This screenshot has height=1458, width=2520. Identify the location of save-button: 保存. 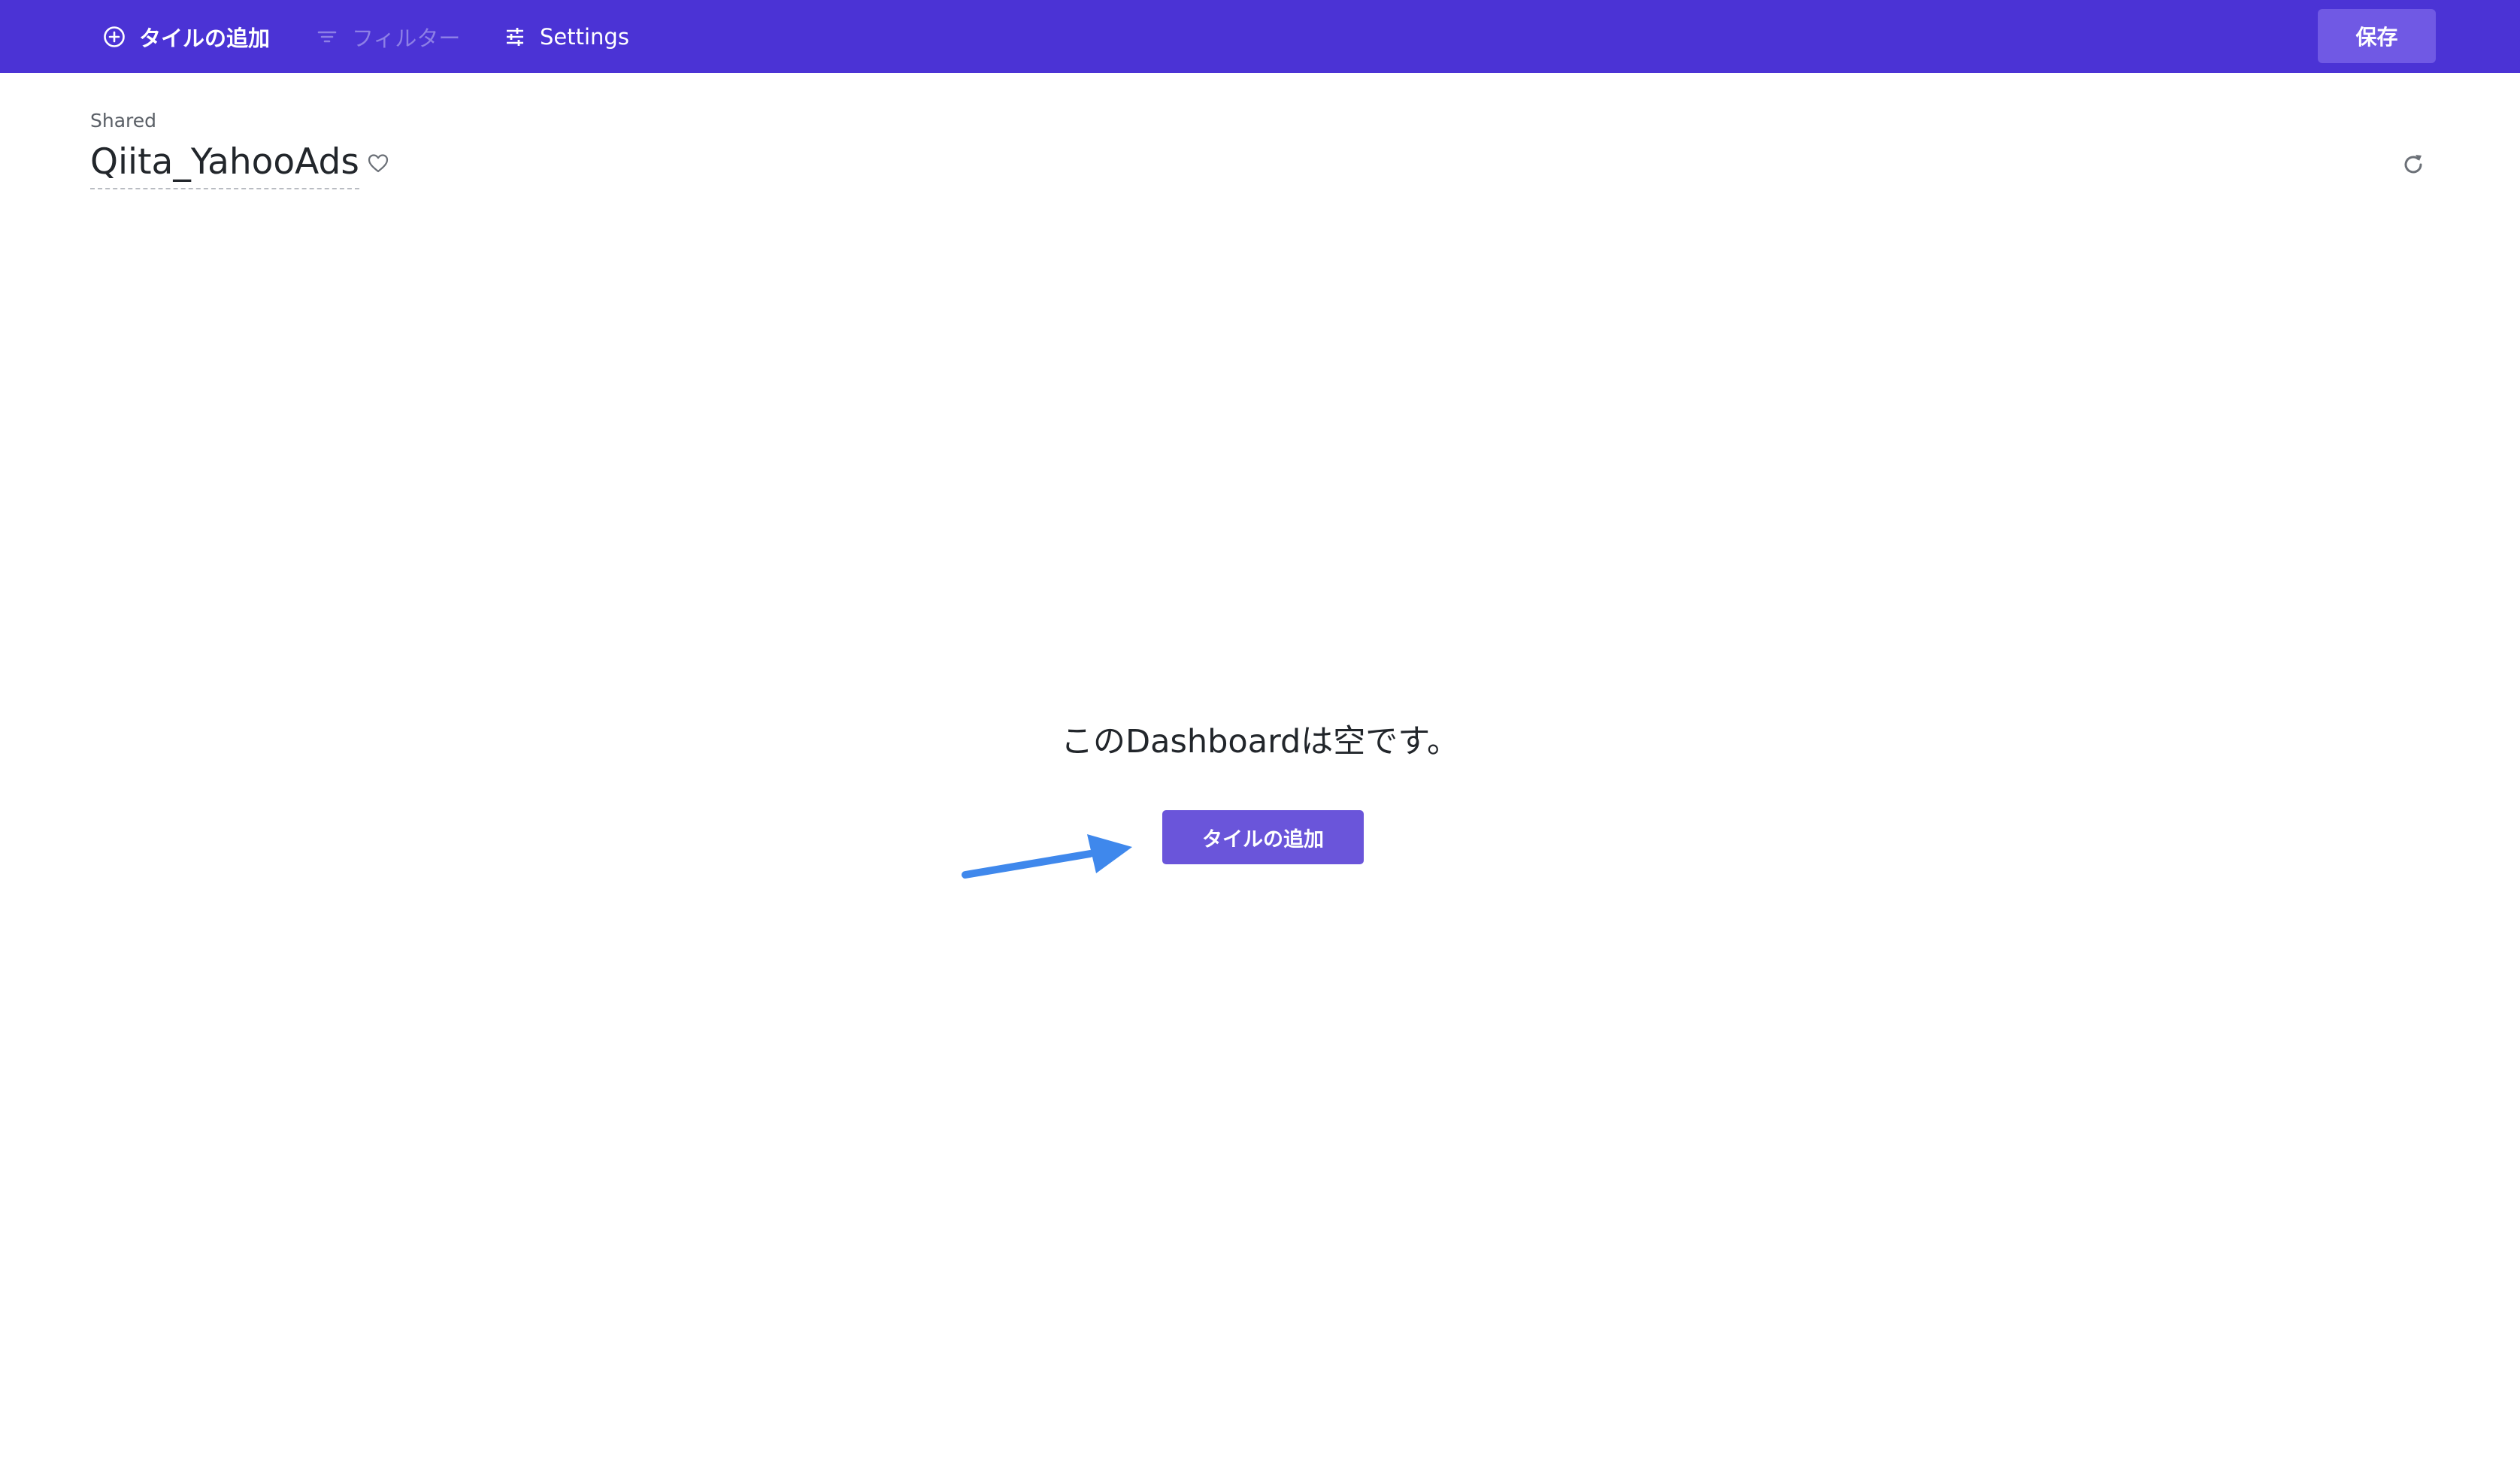
(2377, 36).